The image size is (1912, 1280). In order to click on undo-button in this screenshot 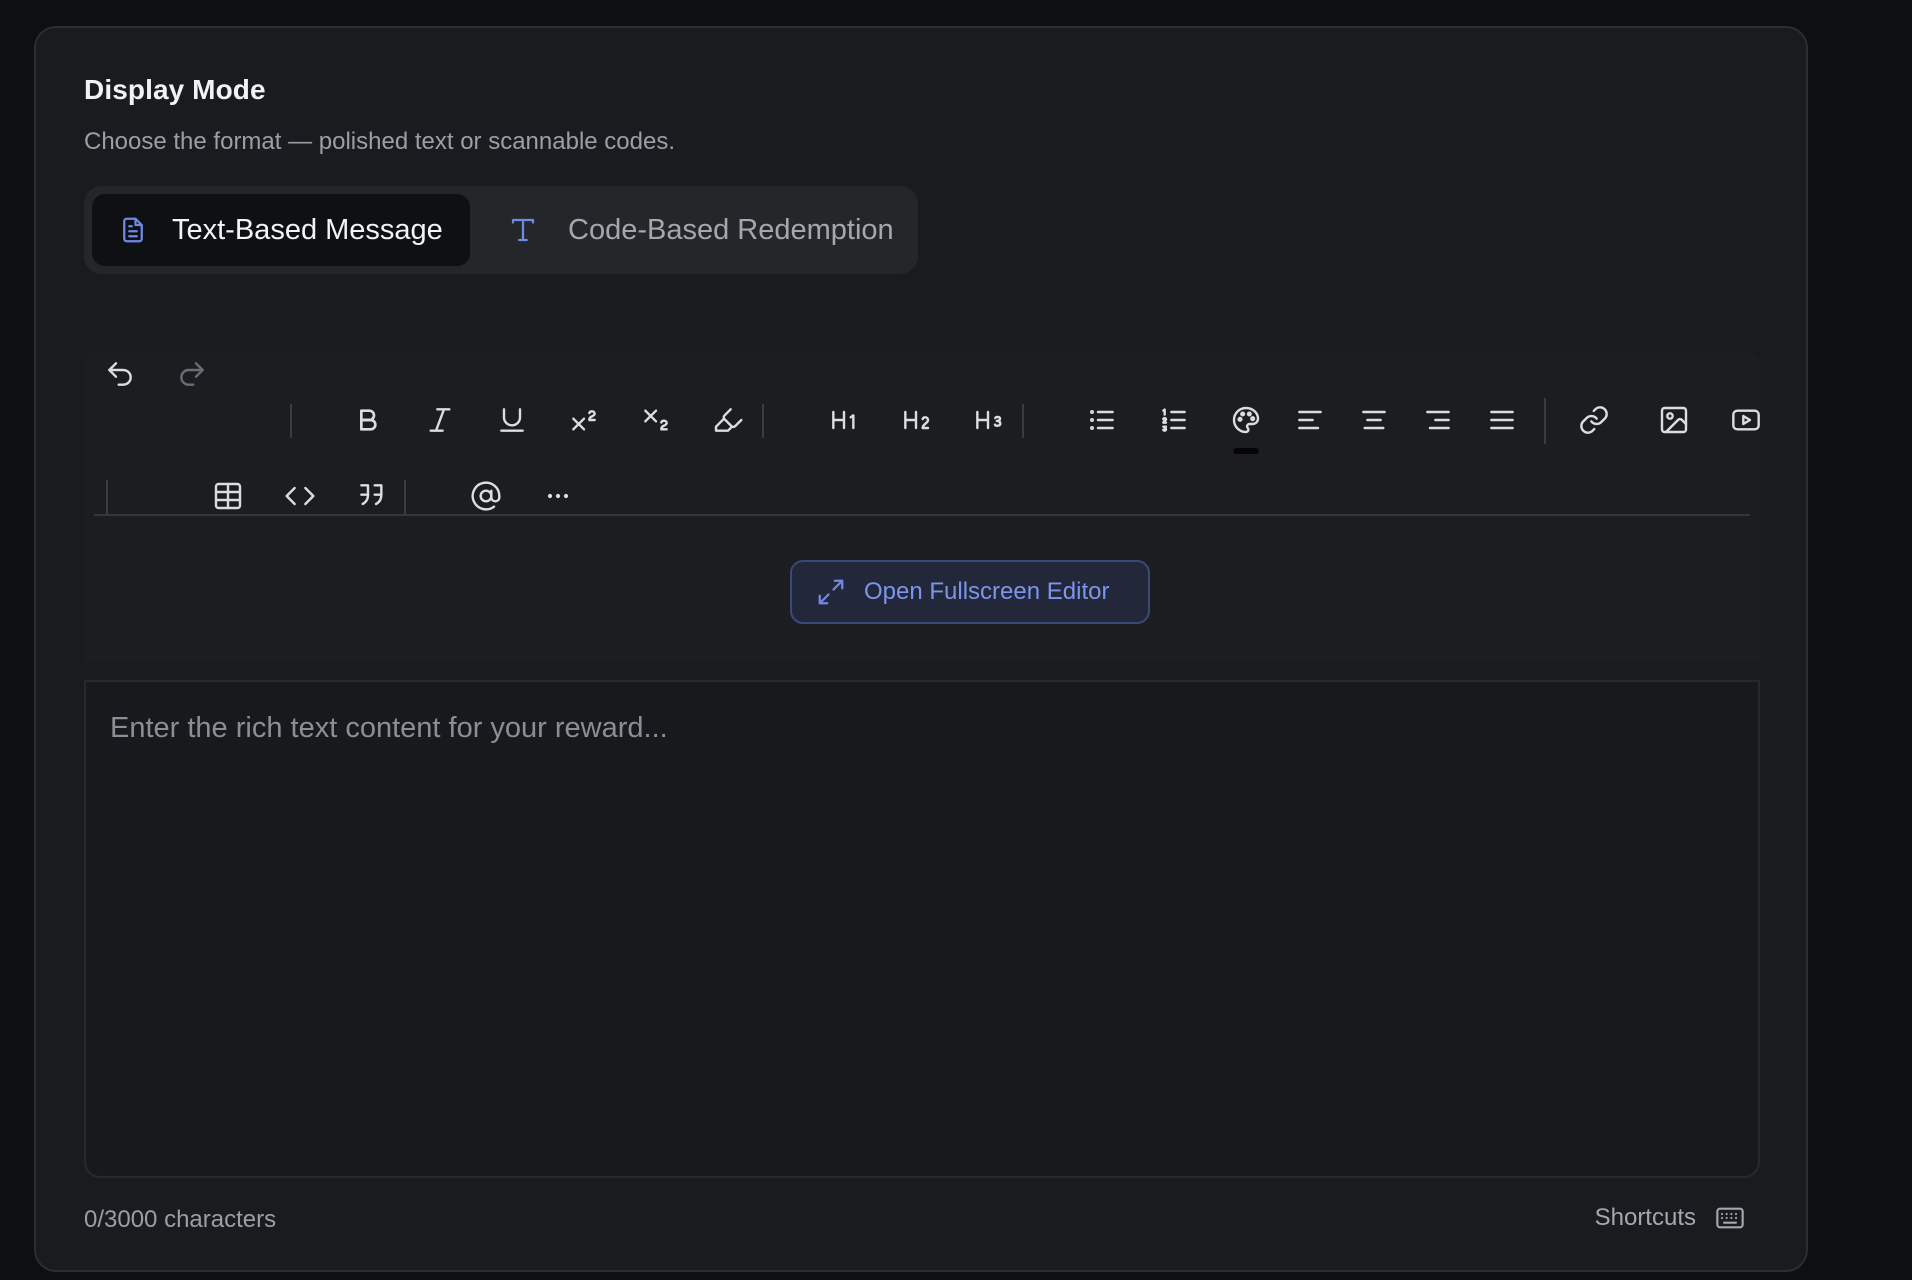, I will do `click(120, 374)`.